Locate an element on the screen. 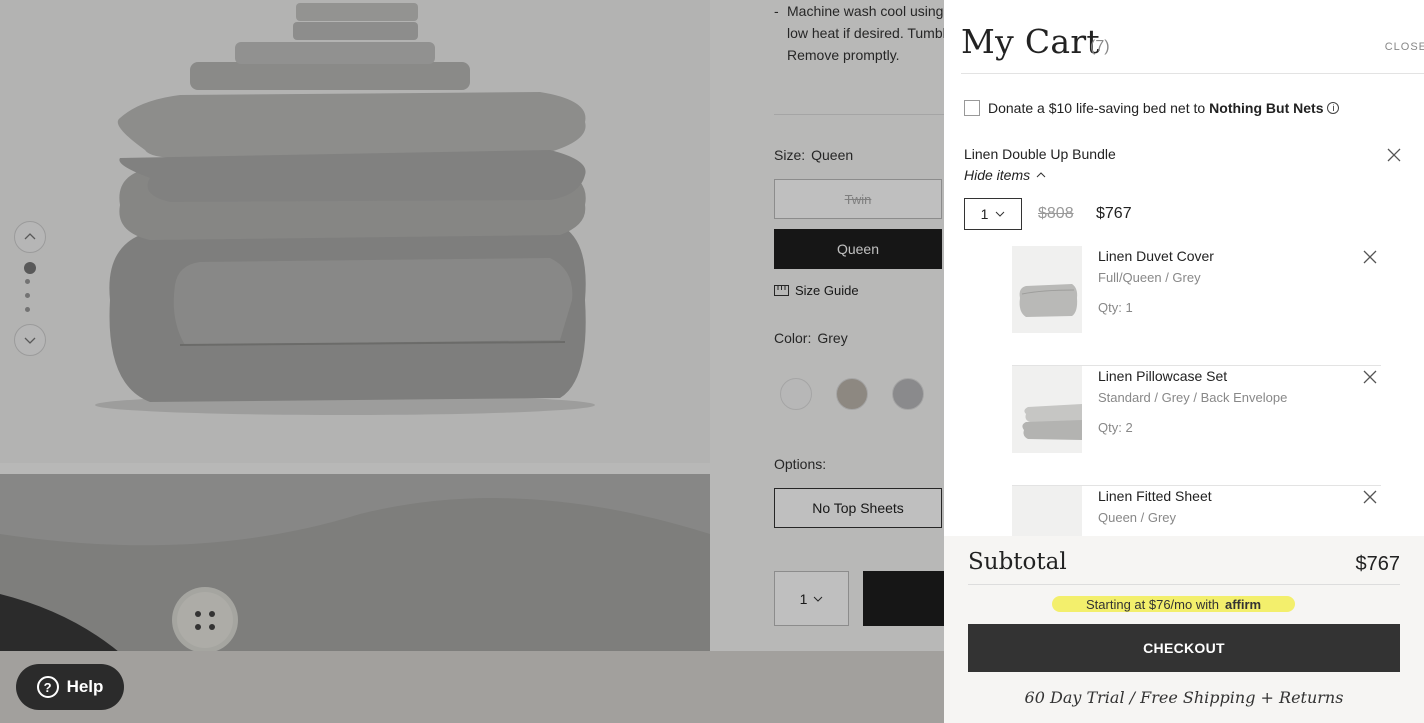  hide-items-toggle: Hide items is located at coordinates (1005, 175).